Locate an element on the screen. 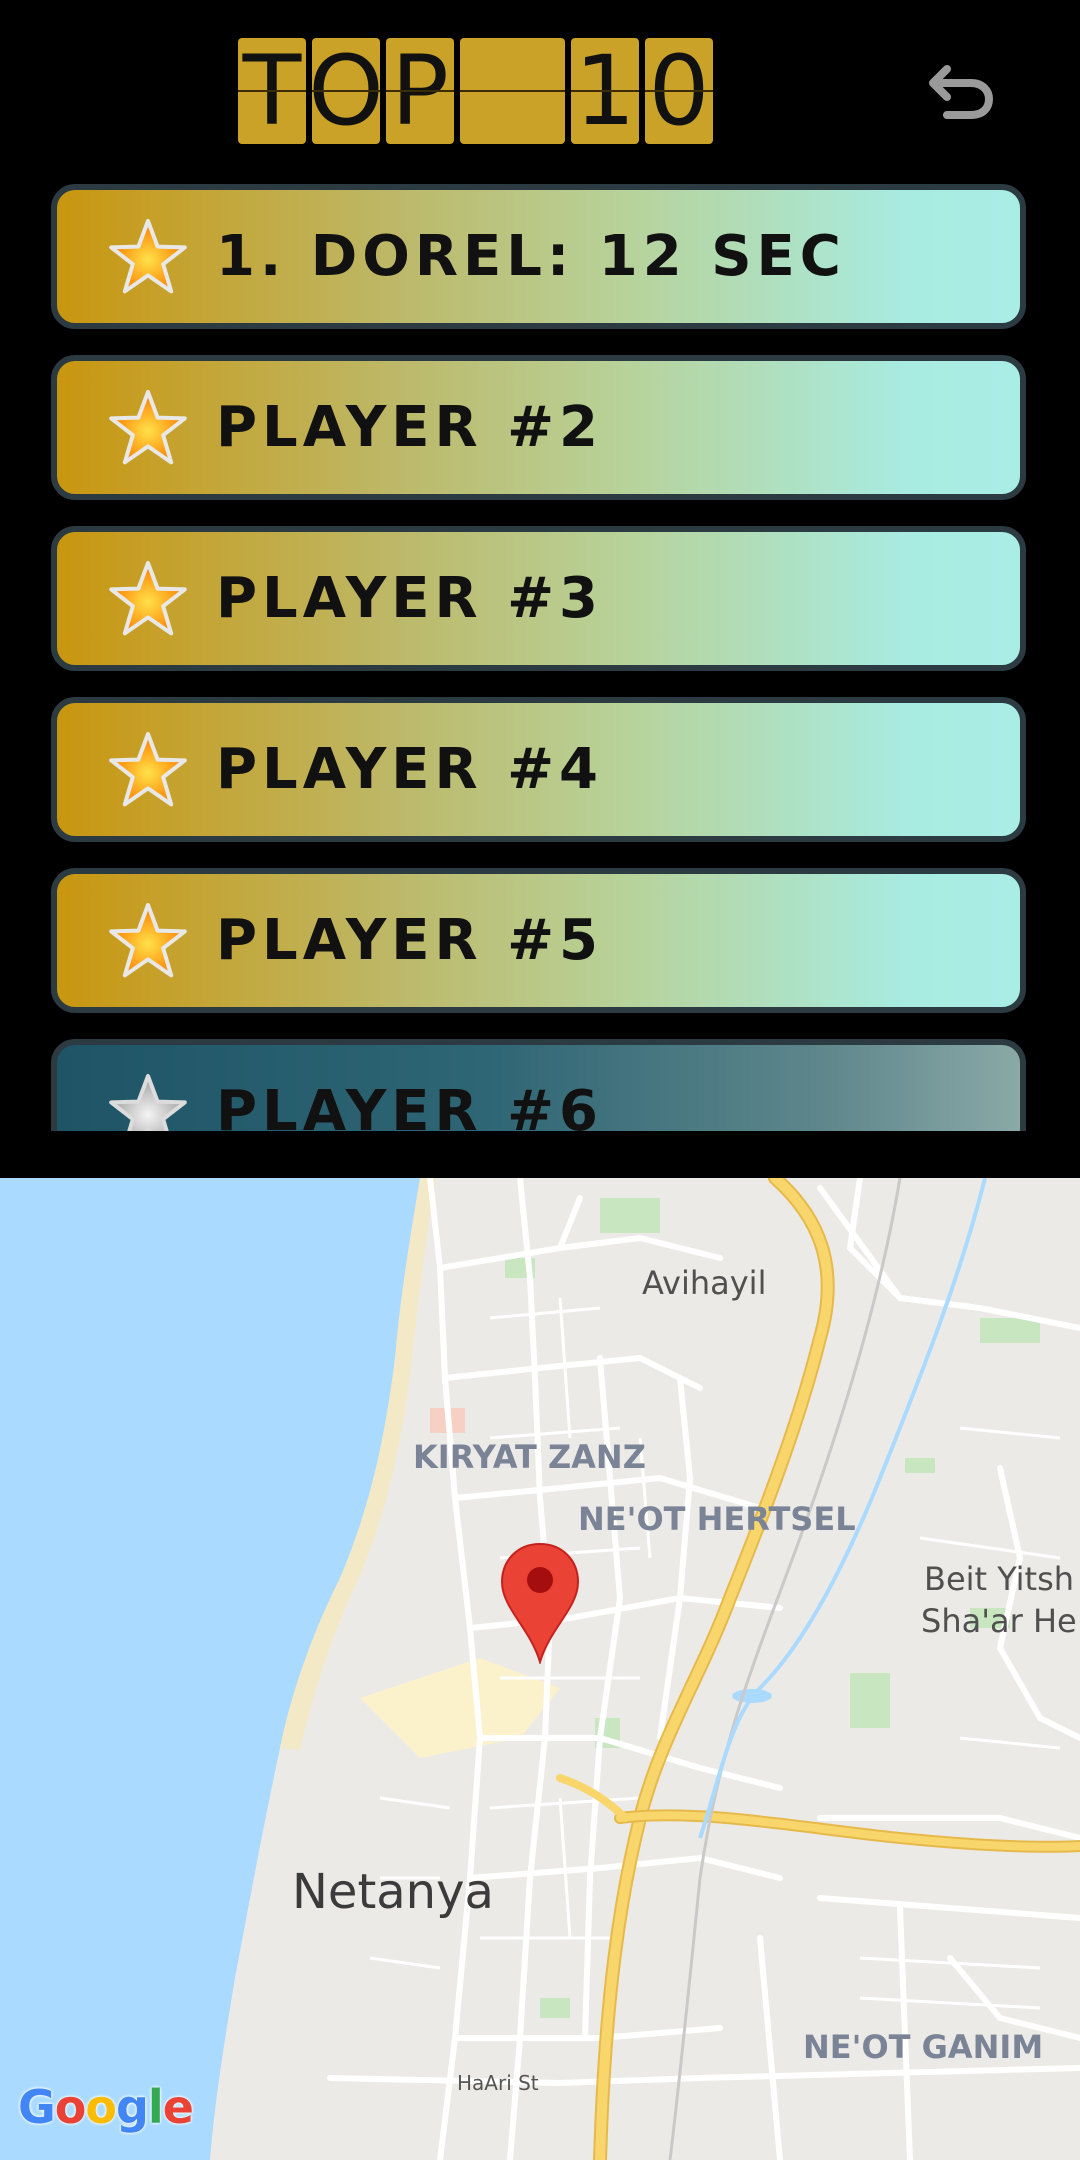 The image size is (1080, 2160). title-letter: O is located at coordinates (346, 91).